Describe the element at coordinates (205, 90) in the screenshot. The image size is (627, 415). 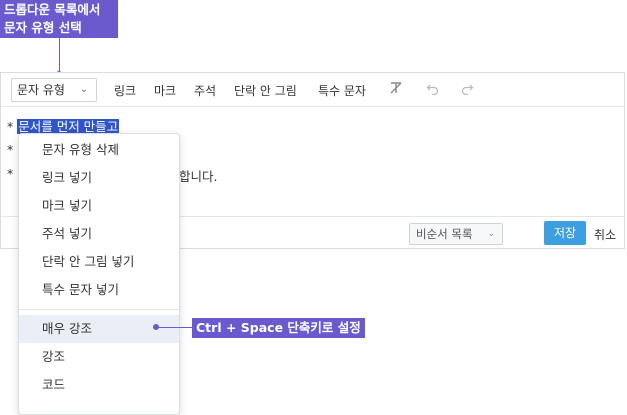
I see `note-button: 주석` at that location.